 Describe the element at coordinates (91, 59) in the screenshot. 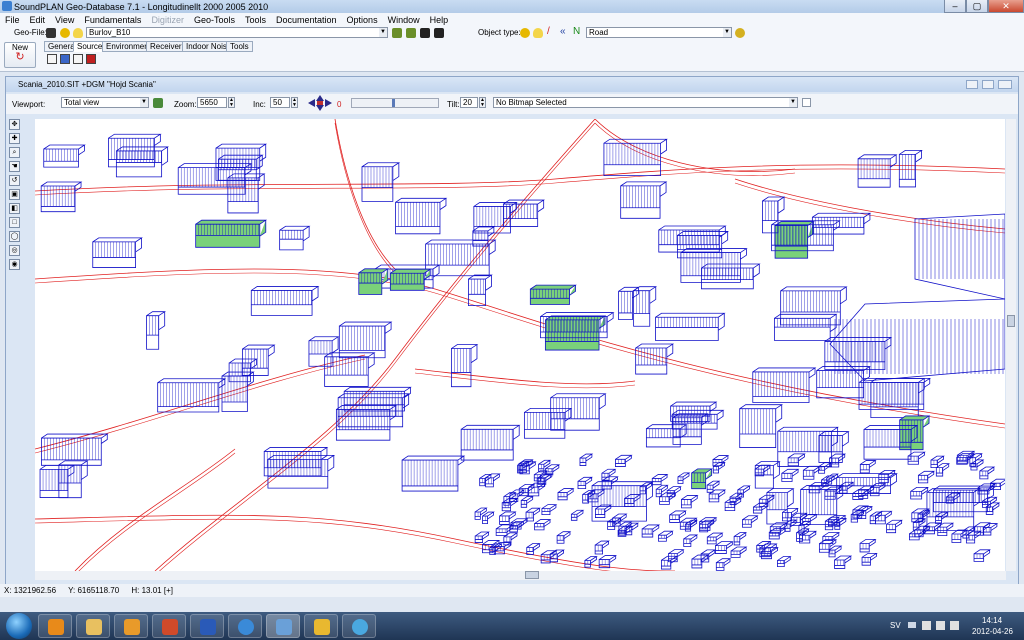

I see `road-tool-icon` at that location.